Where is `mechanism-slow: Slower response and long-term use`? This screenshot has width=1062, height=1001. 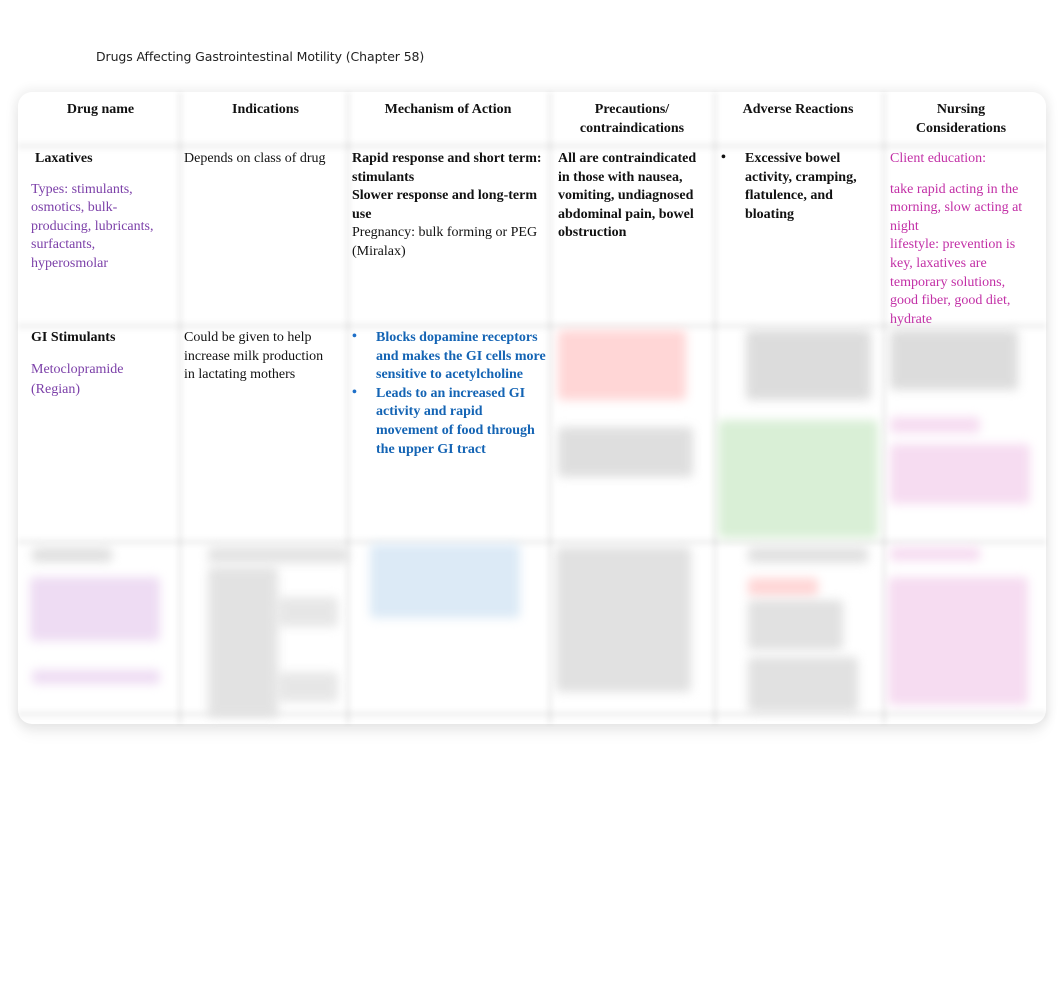
mechanism-slow: Slower response and long-term use is located at coordinates (444, 205).